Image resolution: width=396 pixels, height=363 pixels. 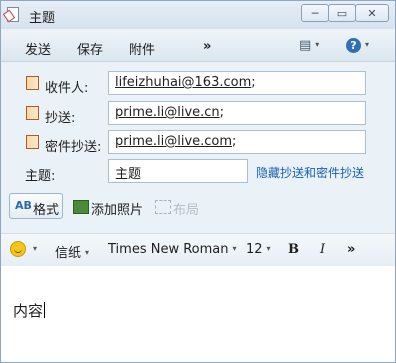 What do you see at coordinates (163, 207) in the screenshot?
I see `layout-icon` at bounding box center [163, 207].